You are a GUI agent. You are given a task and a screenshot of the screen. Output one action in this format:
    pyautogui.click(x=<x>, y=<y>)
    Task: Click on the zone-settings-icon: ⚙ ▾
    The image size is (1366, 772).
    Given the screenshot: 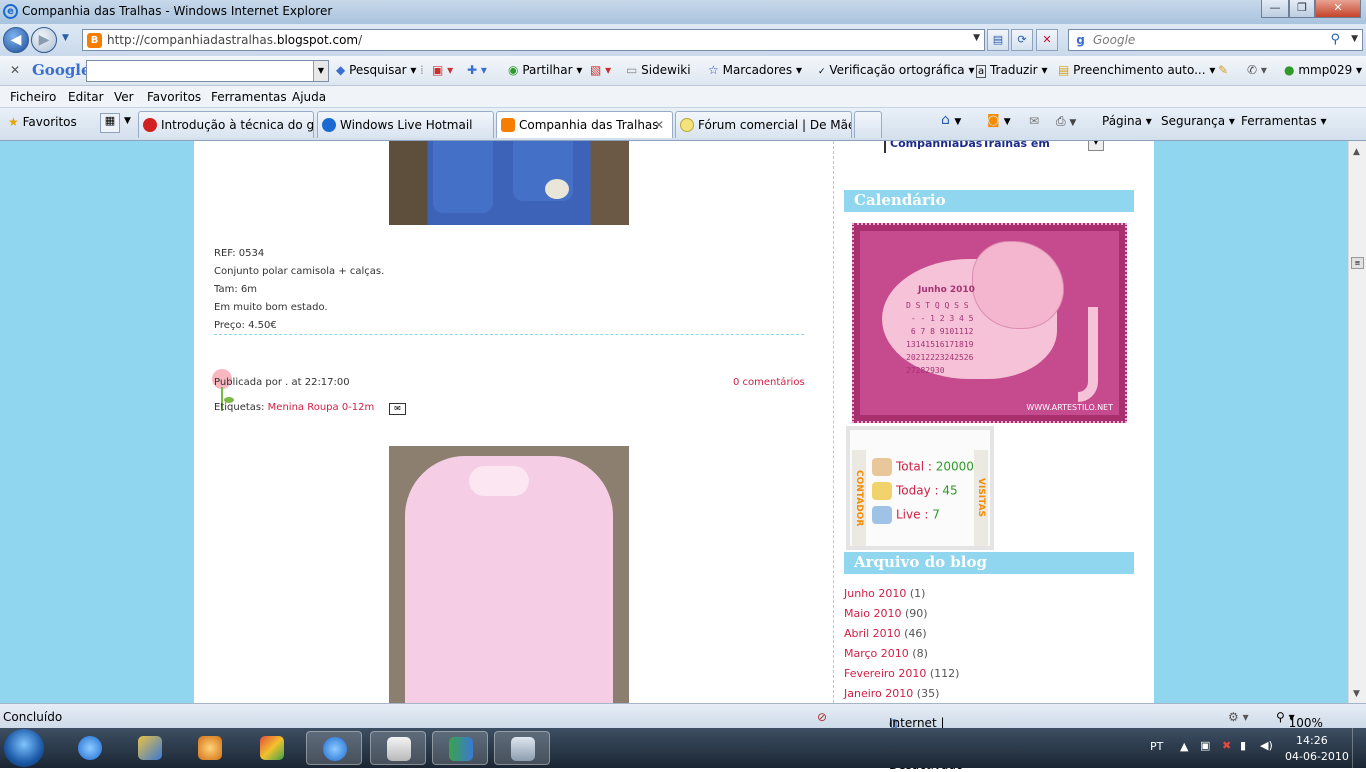 What is the action you would take?
    pyautogui.click(x=1238, y=717)
    